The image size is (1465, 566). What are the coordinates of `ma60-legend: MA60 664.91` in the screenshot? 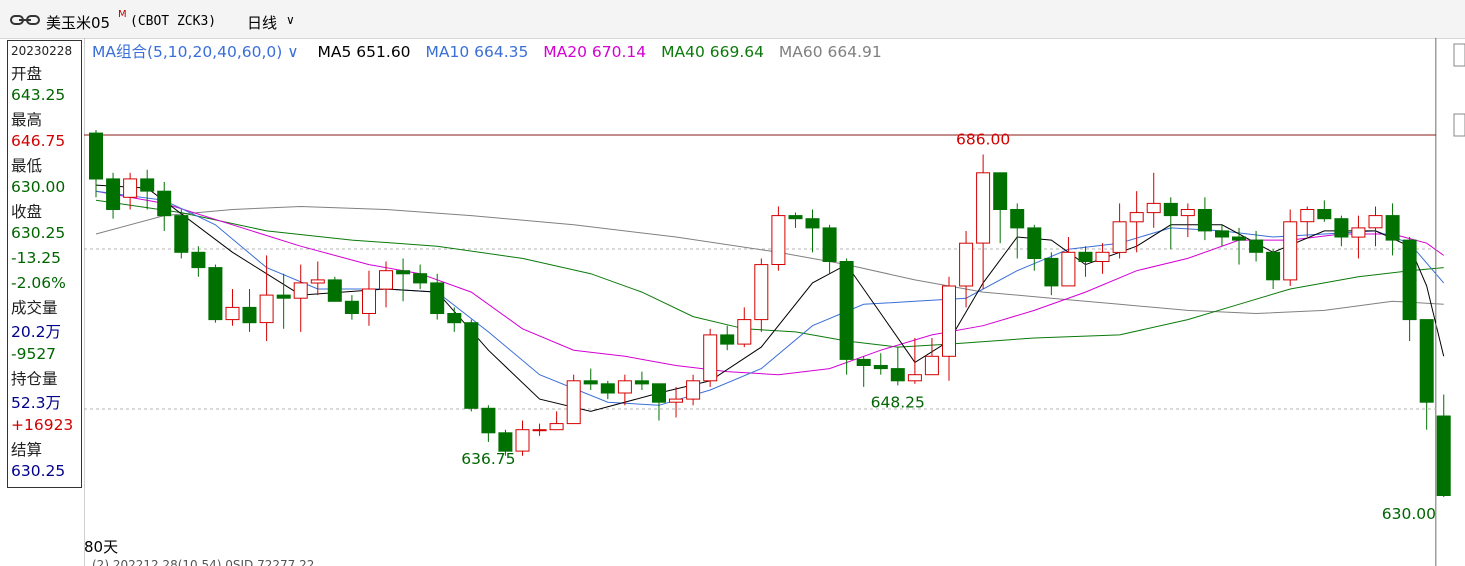 It's located at (830, 52).